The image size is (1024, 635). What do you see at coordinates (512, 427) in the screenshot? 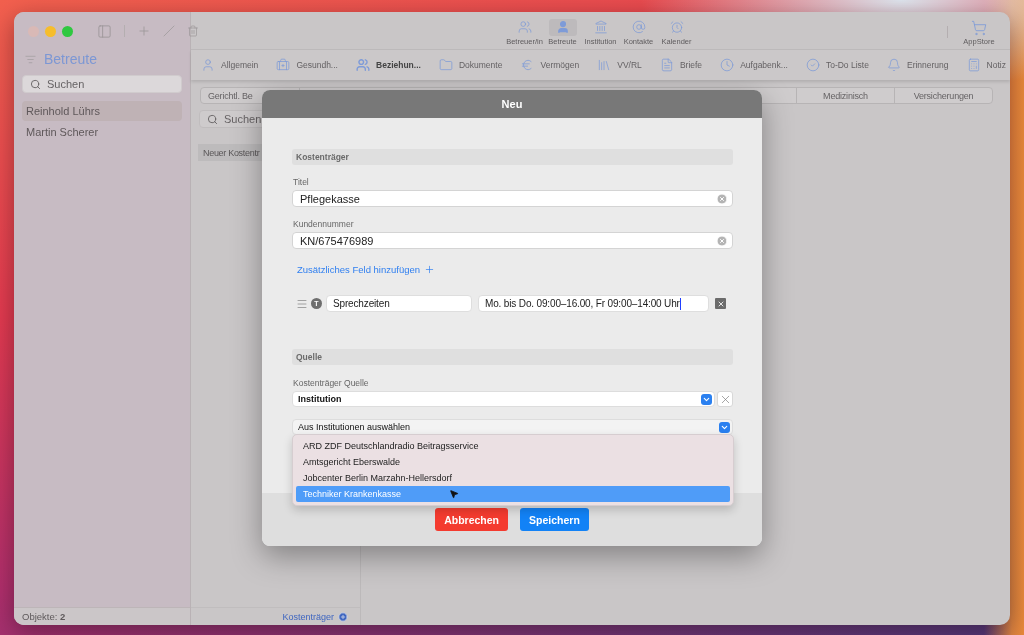
I see `dropdown: Aus Institutionen auswählen` at bounding box center [512, 427].